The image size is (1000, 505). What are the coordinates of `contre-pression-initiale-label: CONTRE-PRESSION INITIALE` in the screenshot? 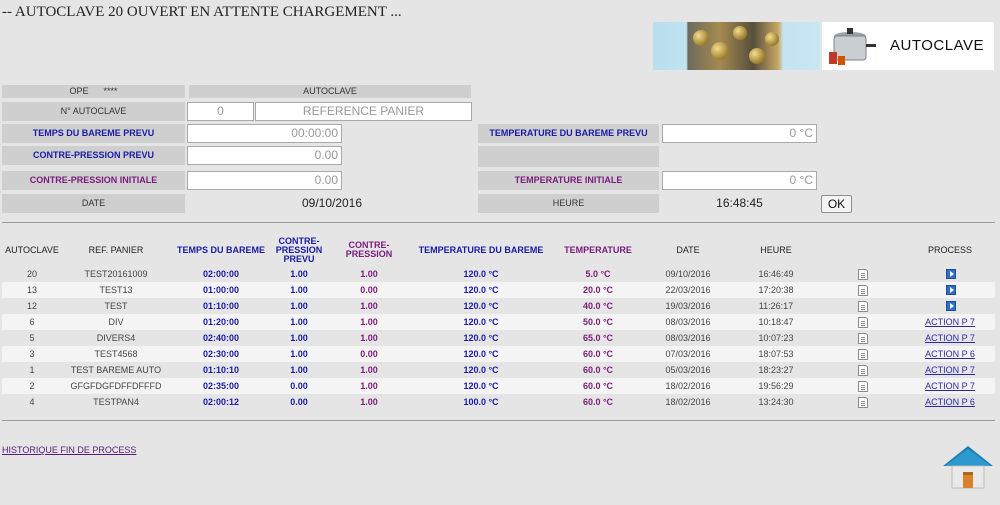 It's located at (93, 180).